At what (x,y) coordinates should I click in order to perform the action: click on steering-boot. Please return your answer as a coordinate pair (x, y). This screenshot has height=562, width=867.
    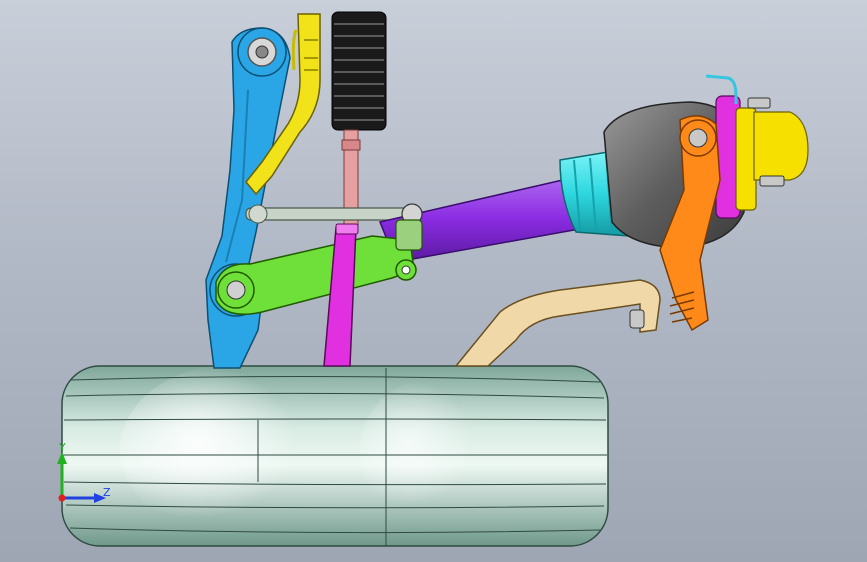
    Looking at the image, I should click on (359, 71).